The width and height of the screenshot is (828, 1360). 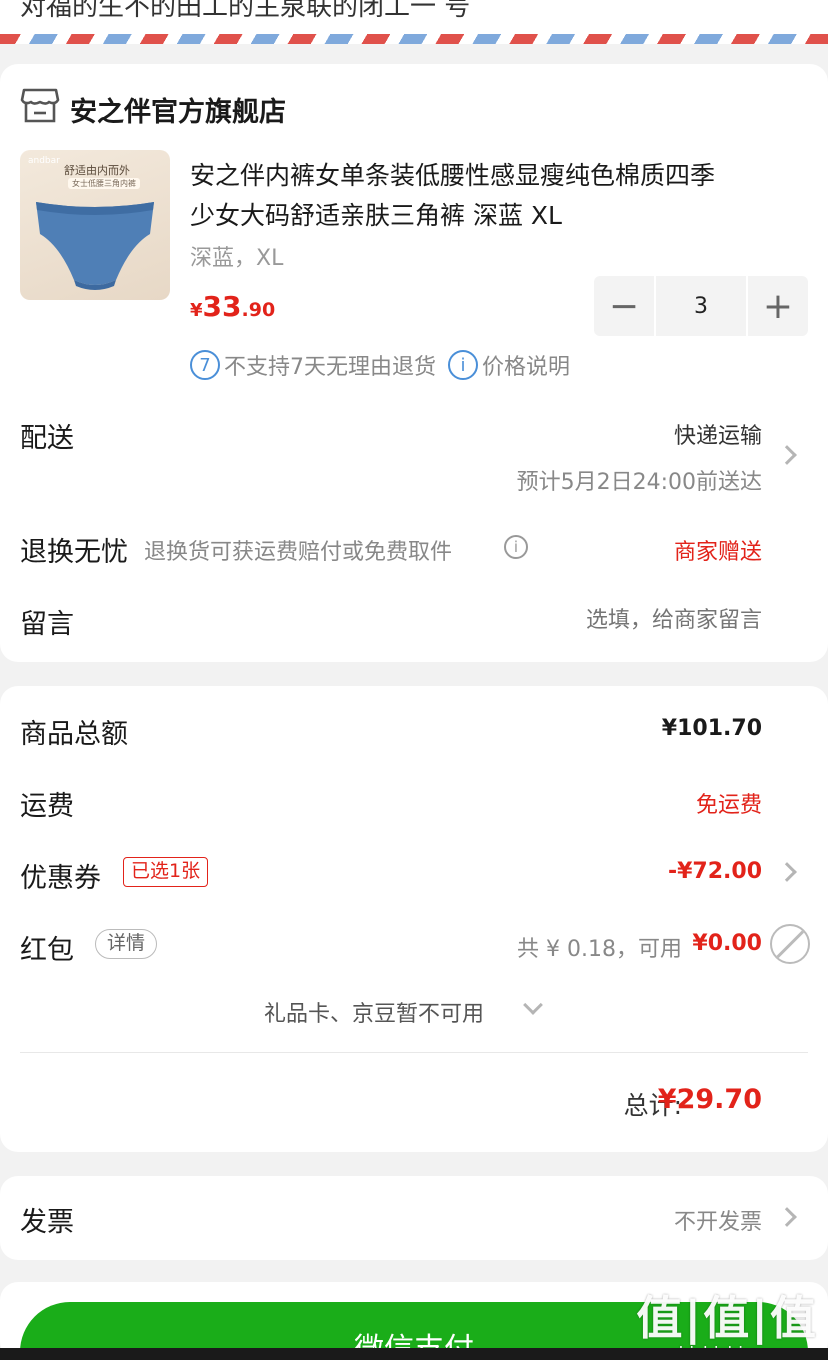 I want to click on total-value: ¥29.70, so click(x=709, y=1099).